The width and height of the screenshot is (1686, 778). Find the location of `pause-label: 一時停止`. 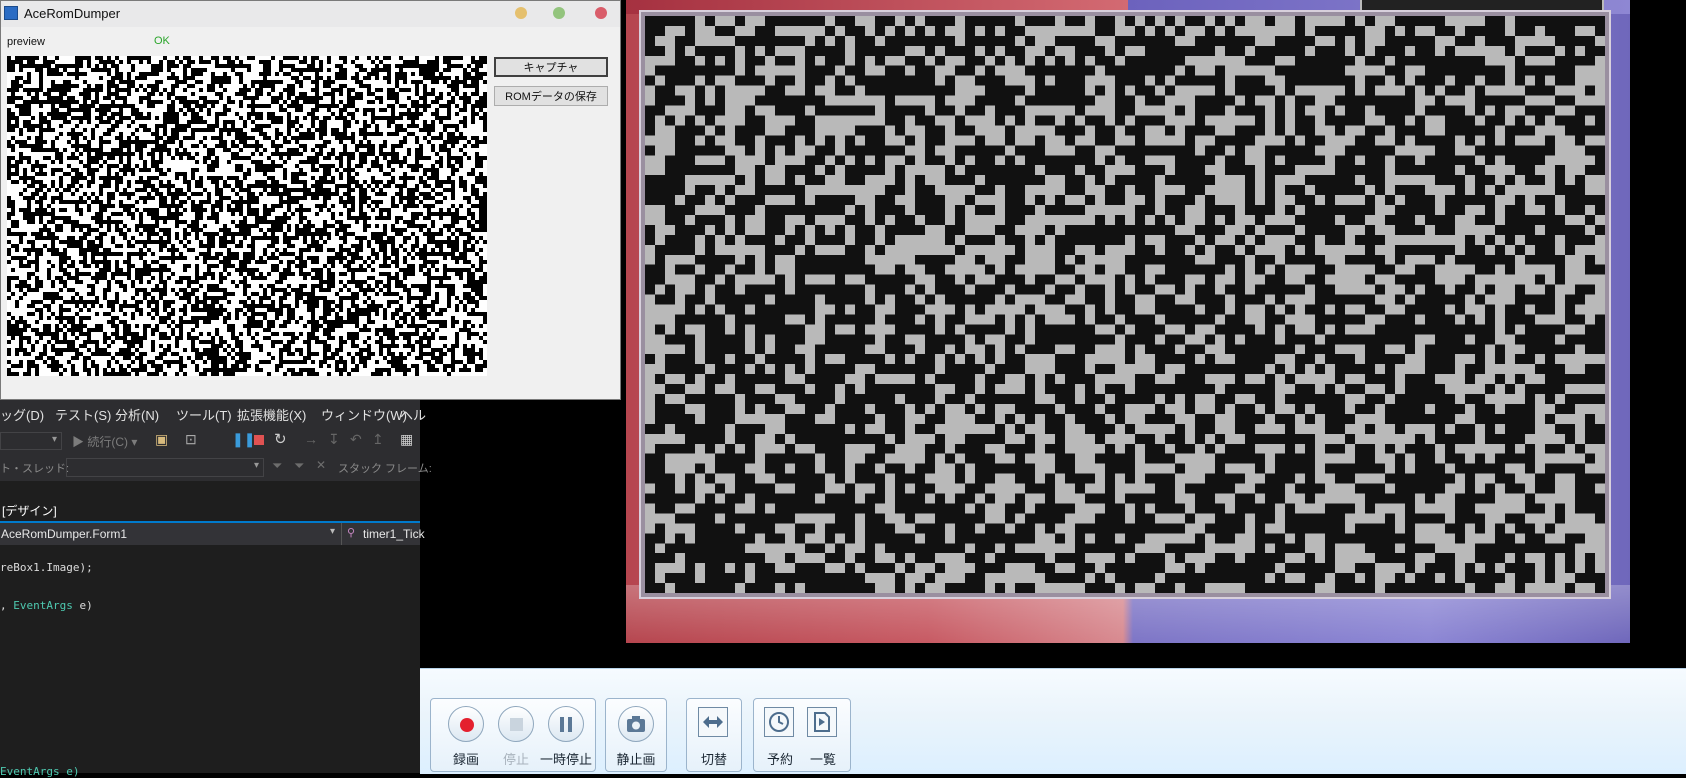

pause-label: 一時停止 is located at coordinates (565, 759).